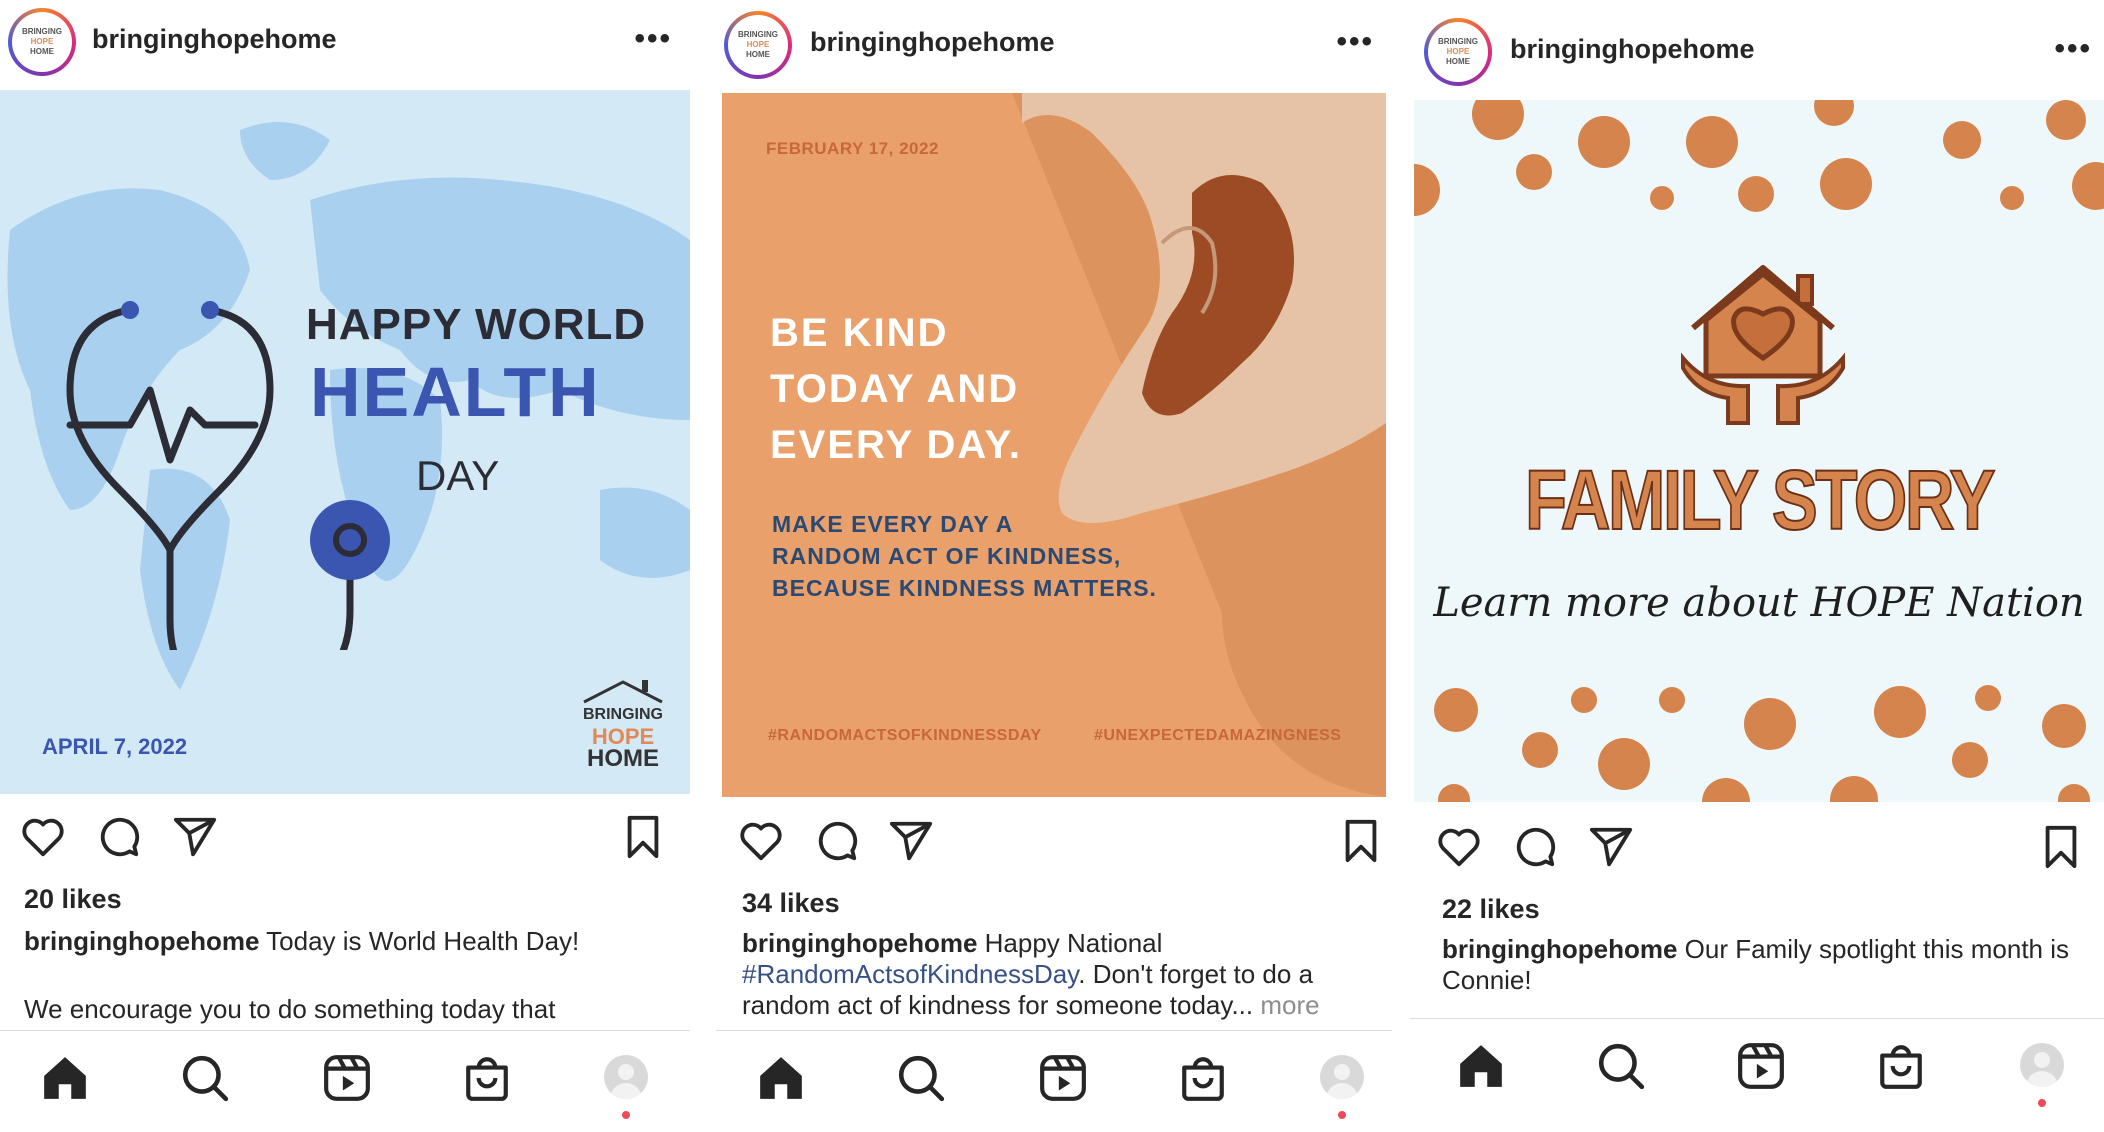 The image size is (2104, 1132). Describe the element at coordinates (852, 148) in the screenshot. I see `post-date: FEBRUARY 17, 2022` at that location.